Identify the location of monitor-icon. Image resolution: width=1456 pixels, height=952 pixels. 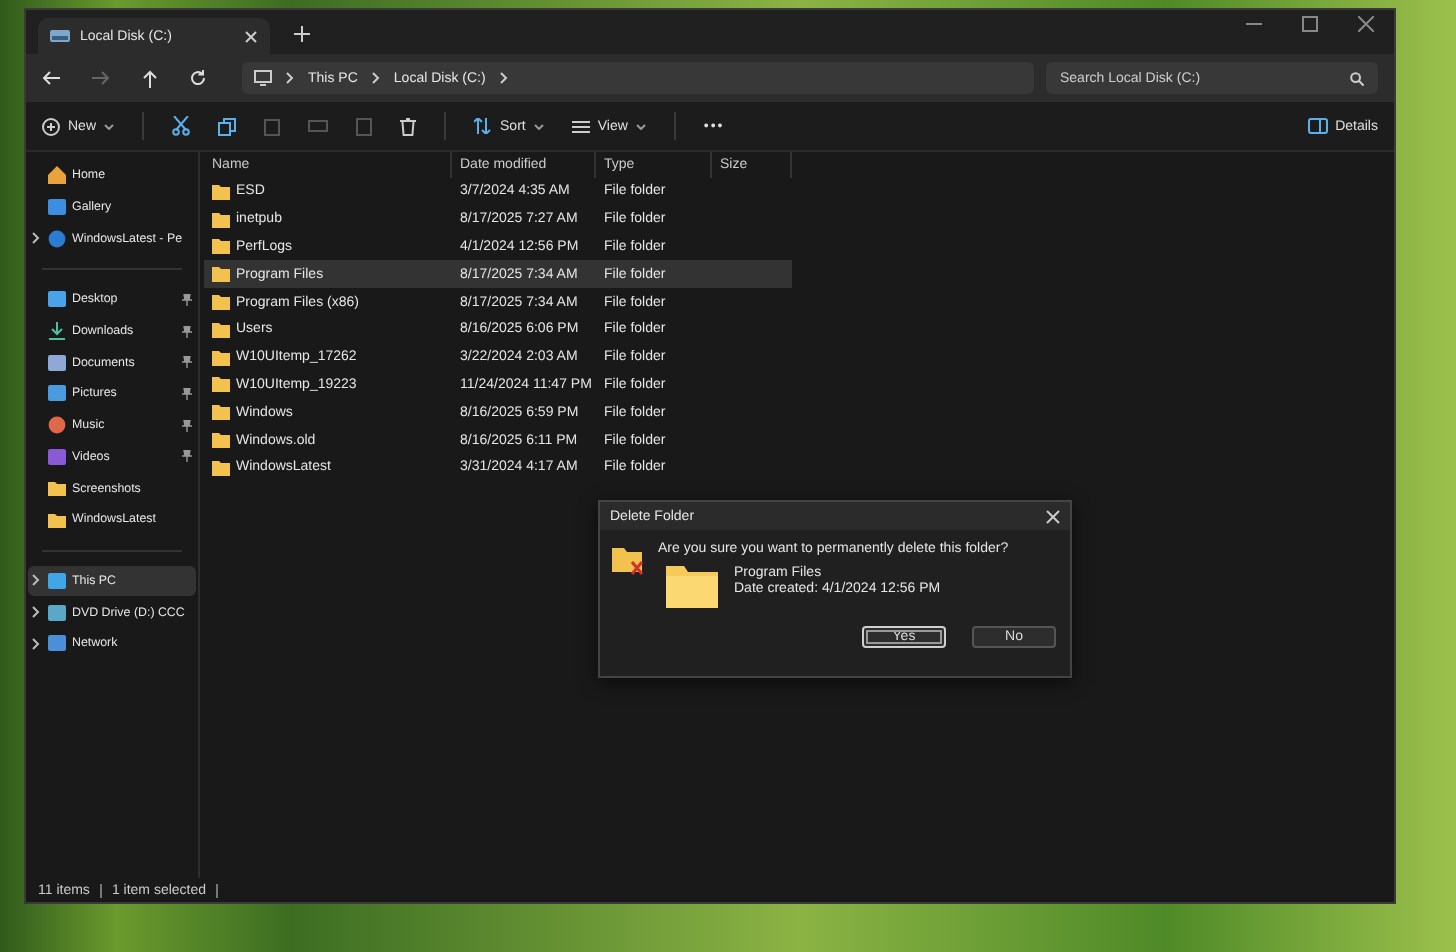
(263, 78).